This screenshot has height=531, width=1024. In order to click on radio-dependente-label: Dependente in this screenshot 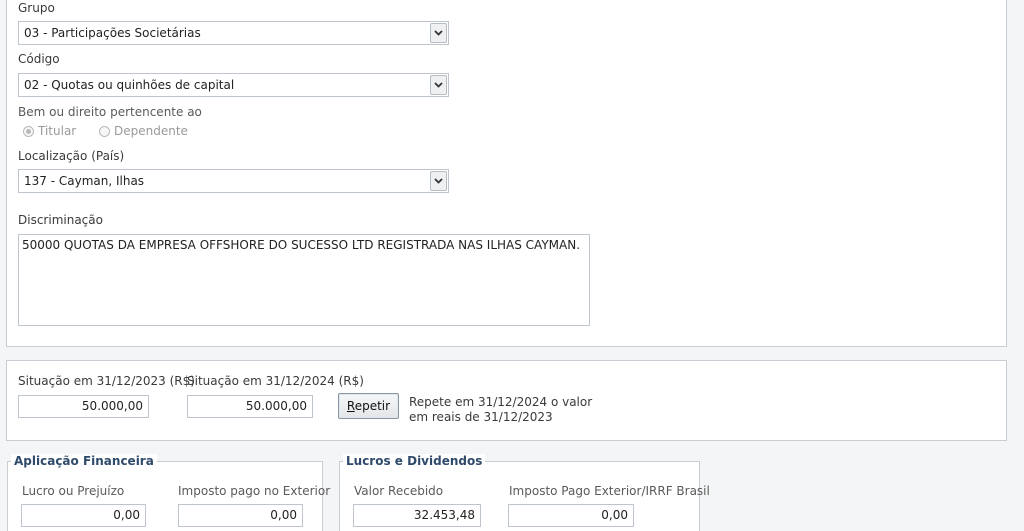, I will do `click(151, 131)`.